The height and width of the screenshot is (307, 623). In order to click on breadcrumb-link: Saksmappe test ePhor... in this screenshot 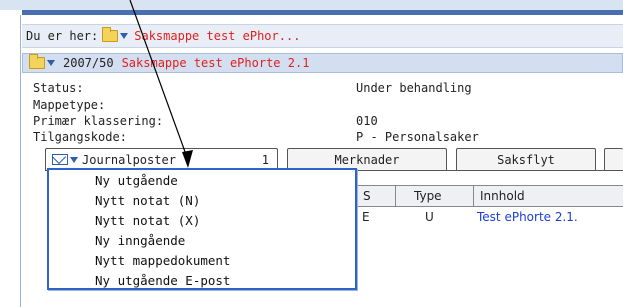, I will do `click(217, 36)`.